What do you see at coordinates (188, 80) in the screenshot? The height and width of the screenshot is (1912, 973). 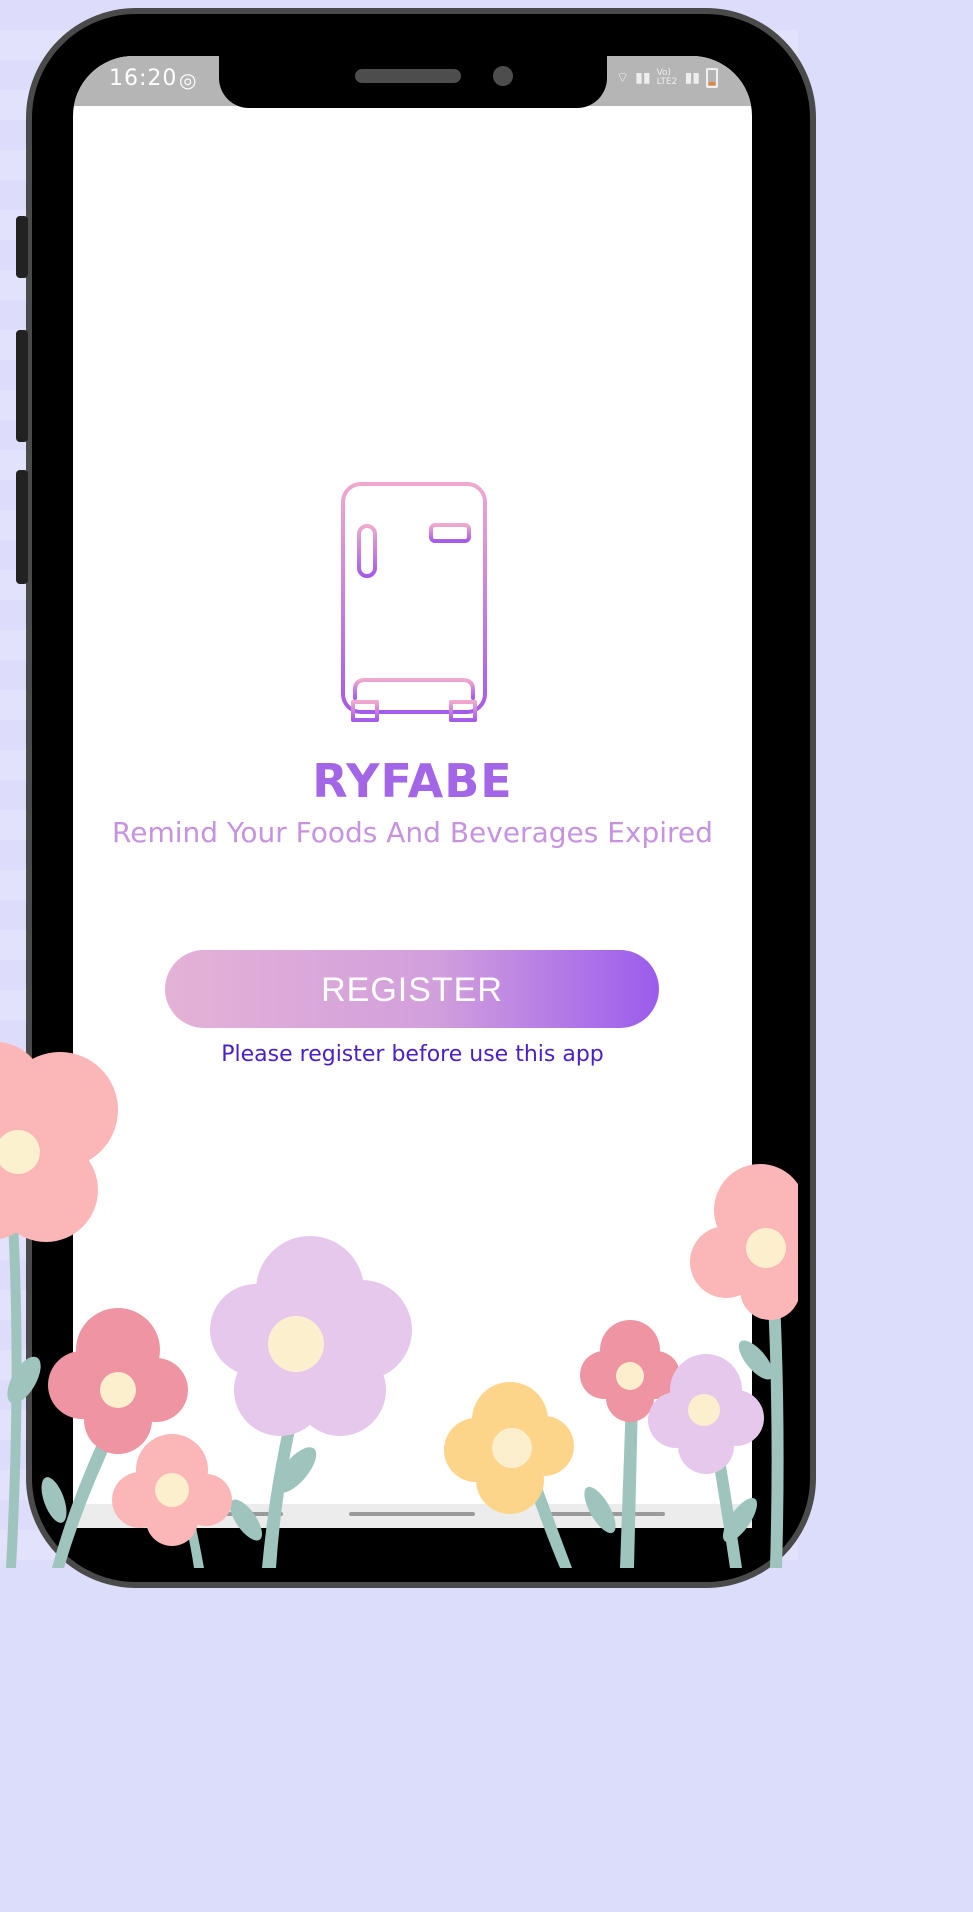 I see `sync-icon: ◎` at bounding box center [188, 80].